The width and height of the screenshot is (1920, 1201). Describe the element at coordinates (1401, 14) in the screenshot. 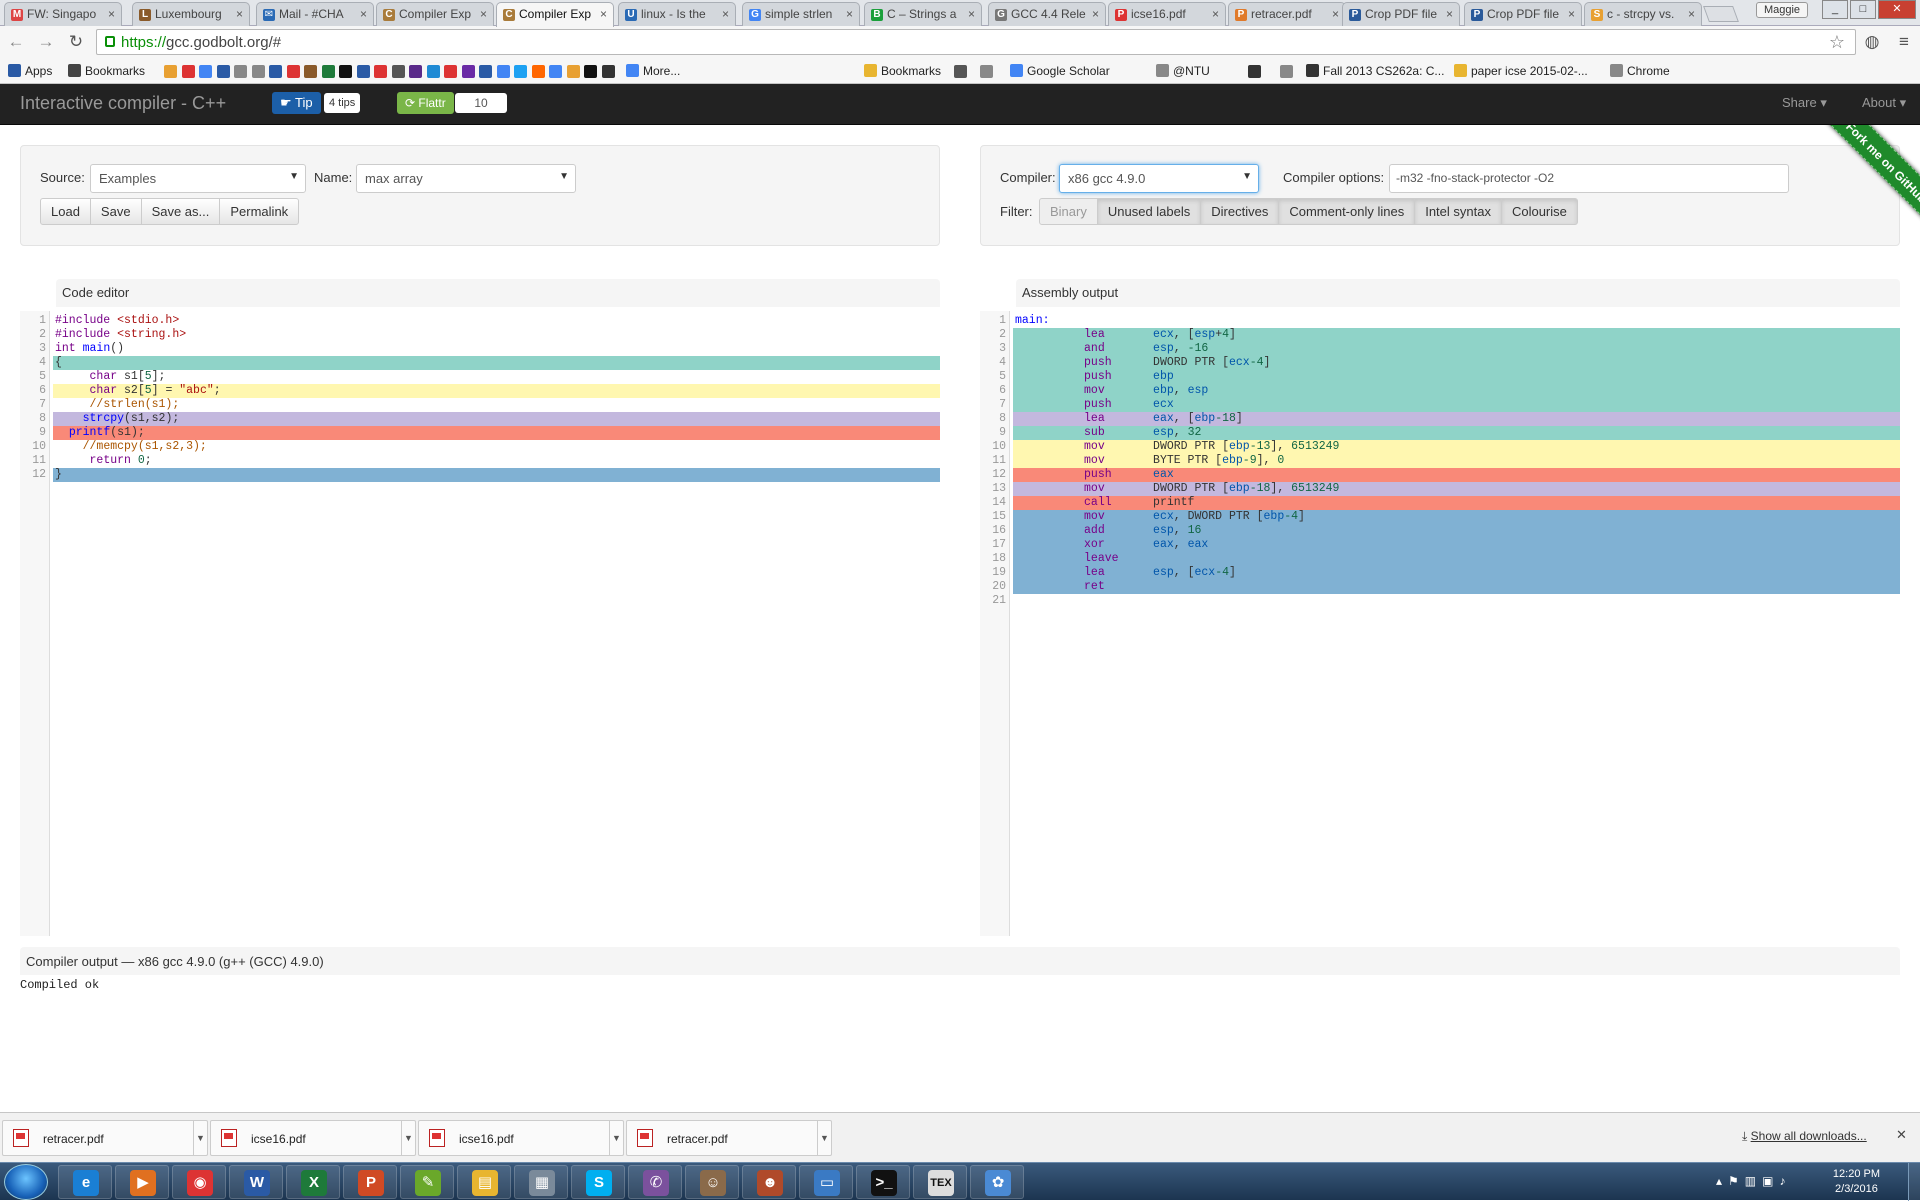

I see `browser-tab: P Crop PDF file ×` at that location.